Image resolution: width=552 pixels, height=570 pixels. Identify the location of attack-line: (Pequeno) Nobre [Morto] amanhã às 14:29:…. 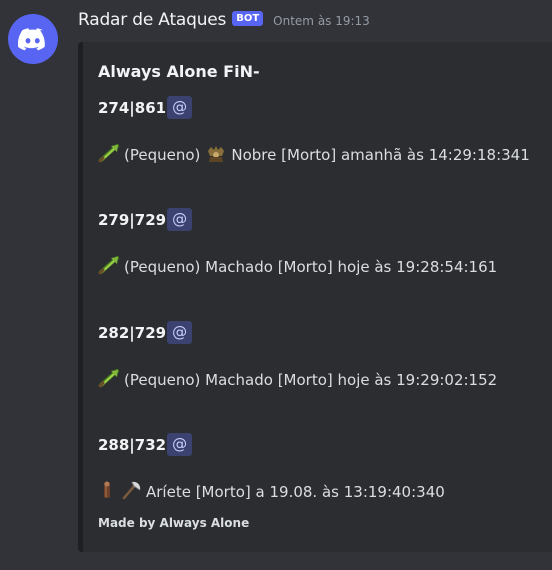
(314, 155).